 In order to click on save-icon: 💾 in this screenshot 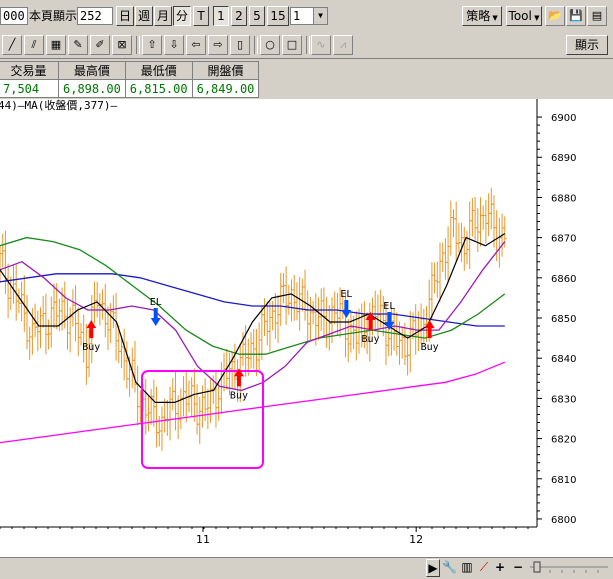, I will do `click(576, 16)`.